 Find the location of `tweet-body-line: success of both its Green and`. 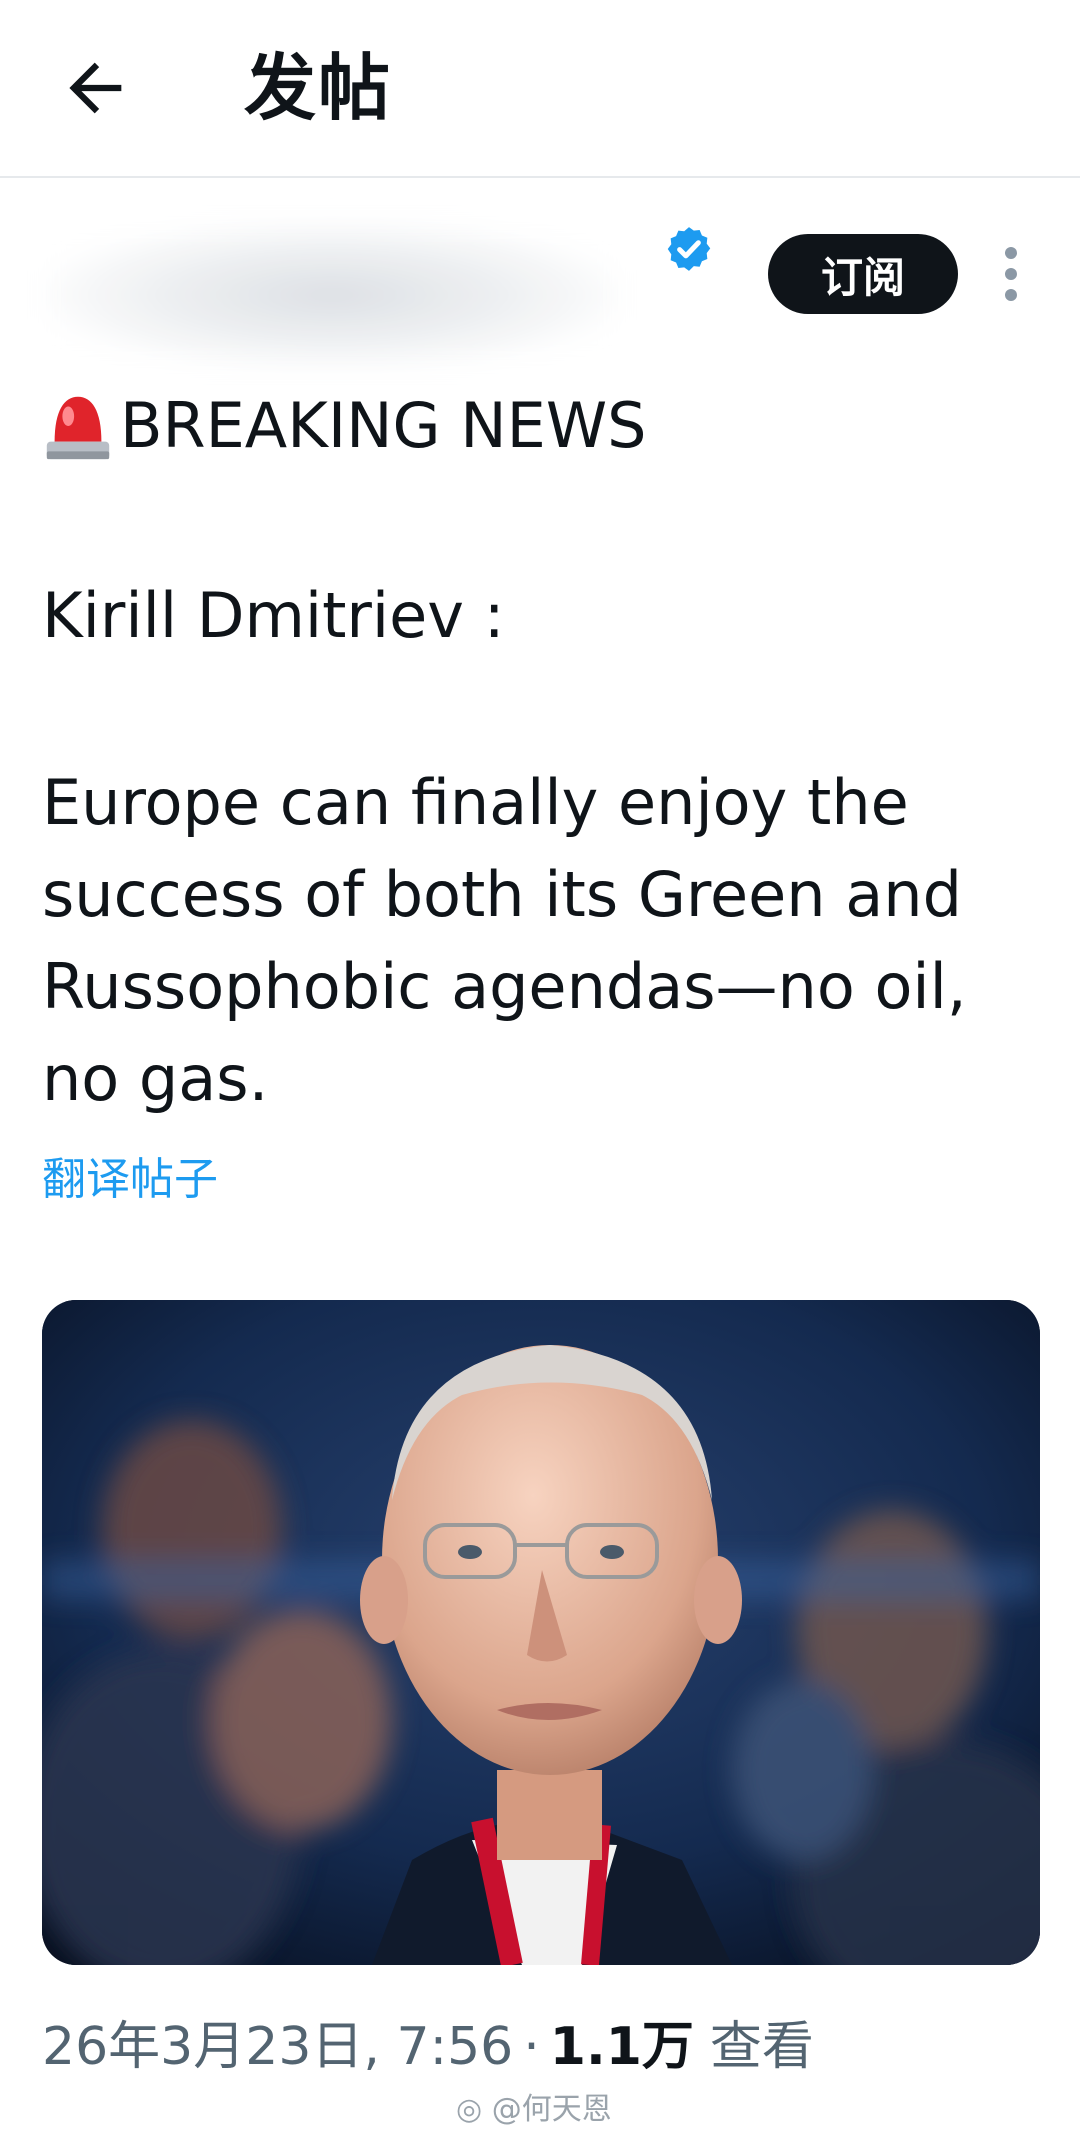

tweet-body-line: success of both its Green and is located at coordinates (502, 894).